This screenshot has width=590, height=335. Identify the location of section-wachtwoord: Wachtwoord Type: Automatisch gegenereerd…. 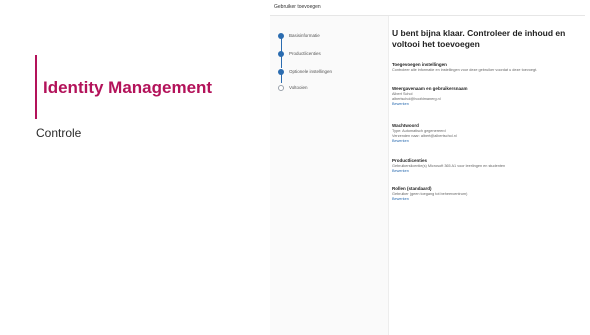
(490, 133).